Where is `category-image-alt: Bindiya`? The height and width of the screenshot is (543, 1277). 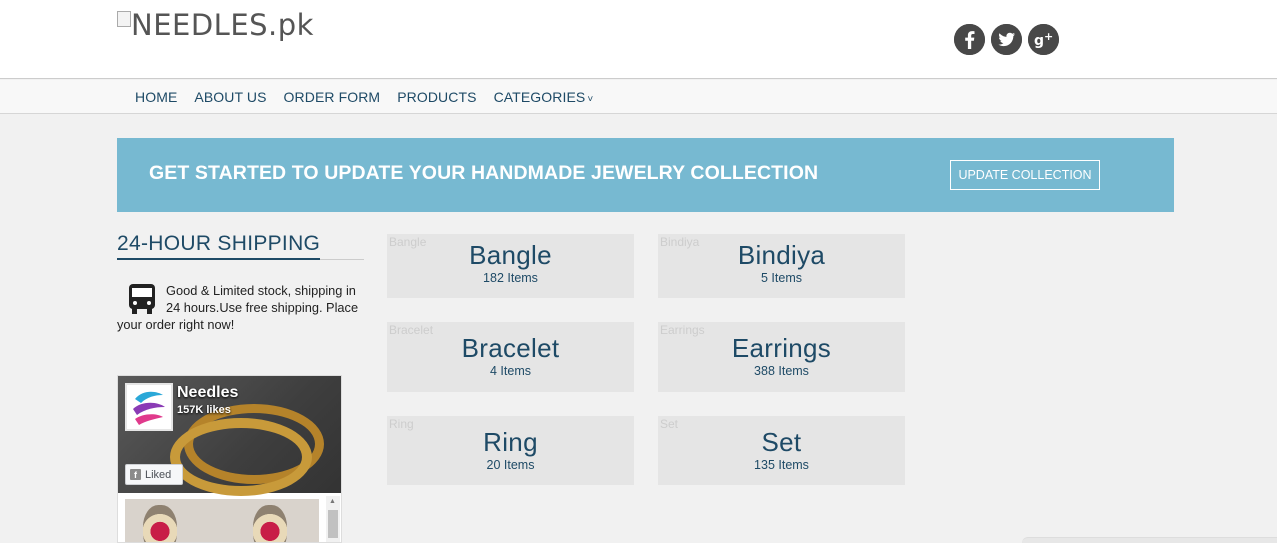 category-image-alt: Bindiya is located at coordinates (680, 242).